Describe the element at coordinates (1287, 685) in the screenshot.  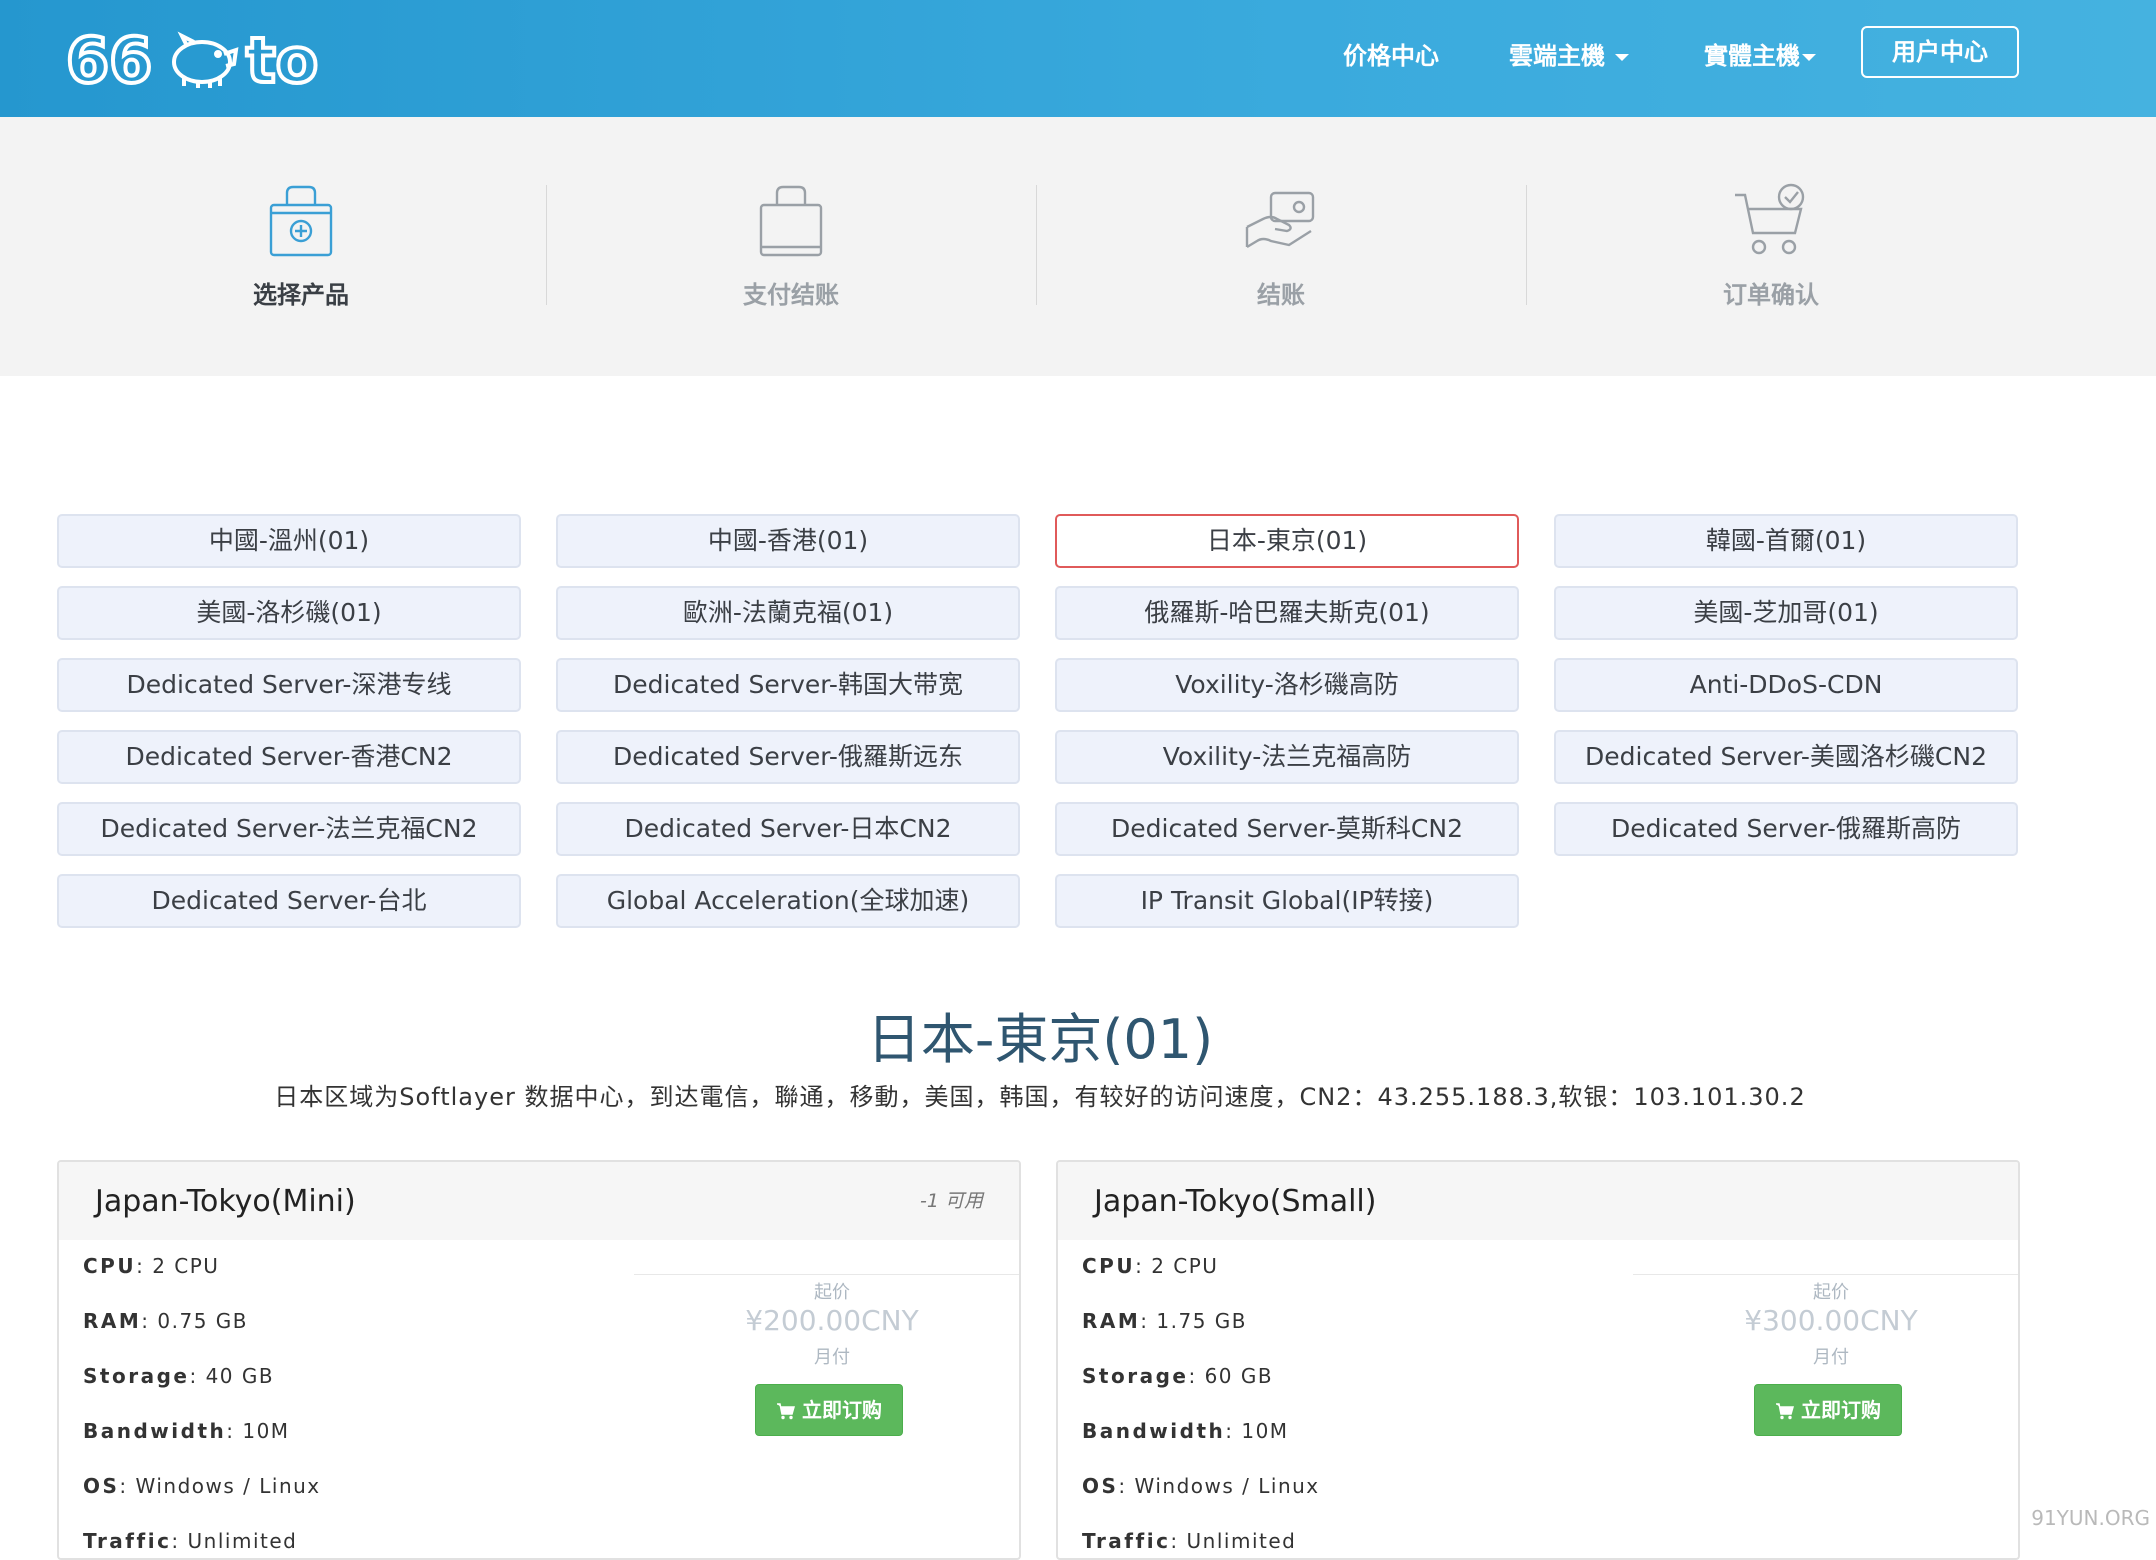
I see `region-button: Voxility-洛杉磯高防` at that location.